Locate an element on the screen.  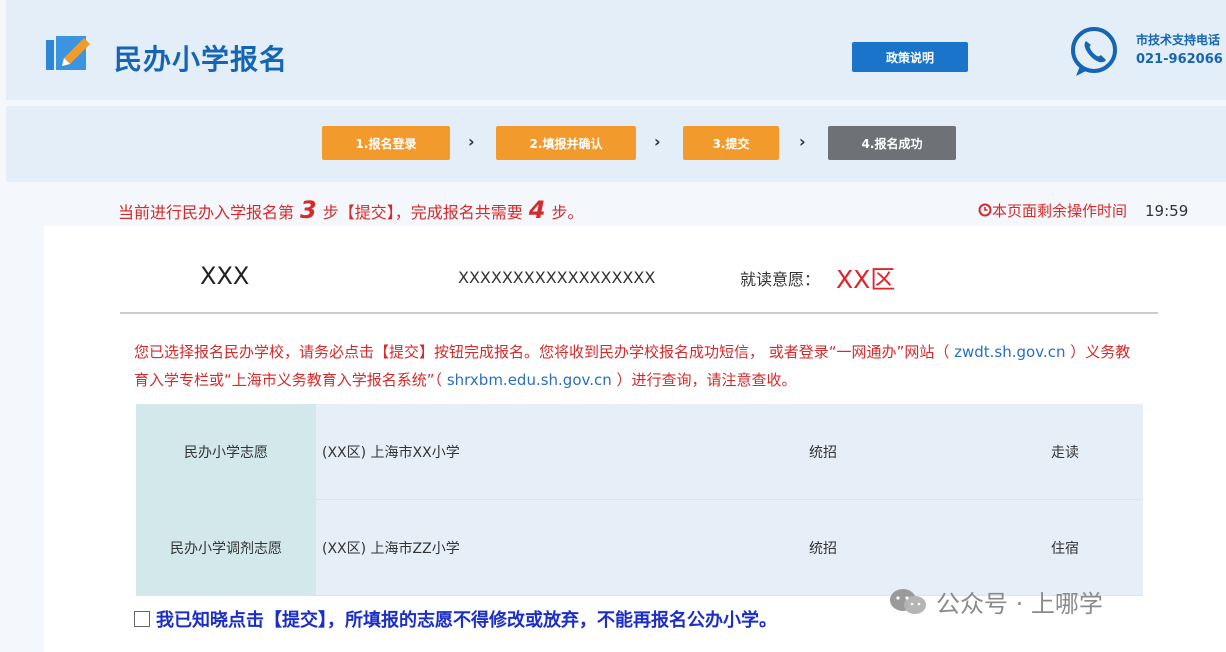
progress-total-steps: 4 is located at coordinates (537, 210).